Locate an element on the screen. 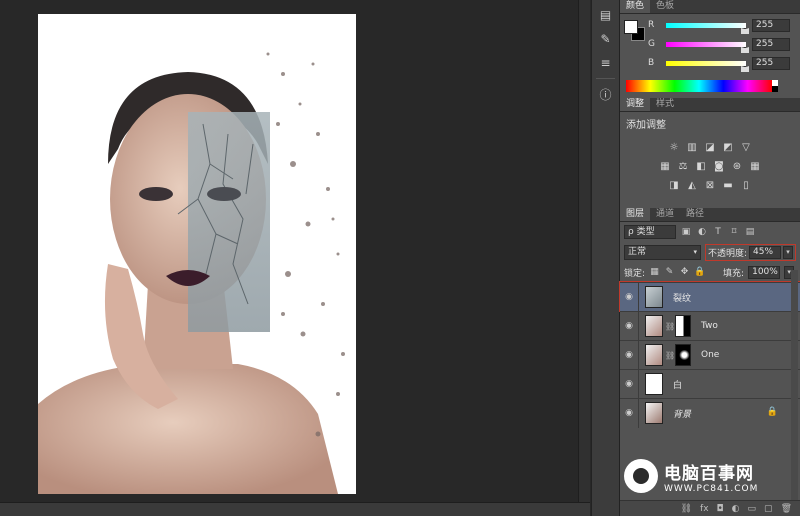  tab-channels: 通道 is located at coordinates (665, 214).